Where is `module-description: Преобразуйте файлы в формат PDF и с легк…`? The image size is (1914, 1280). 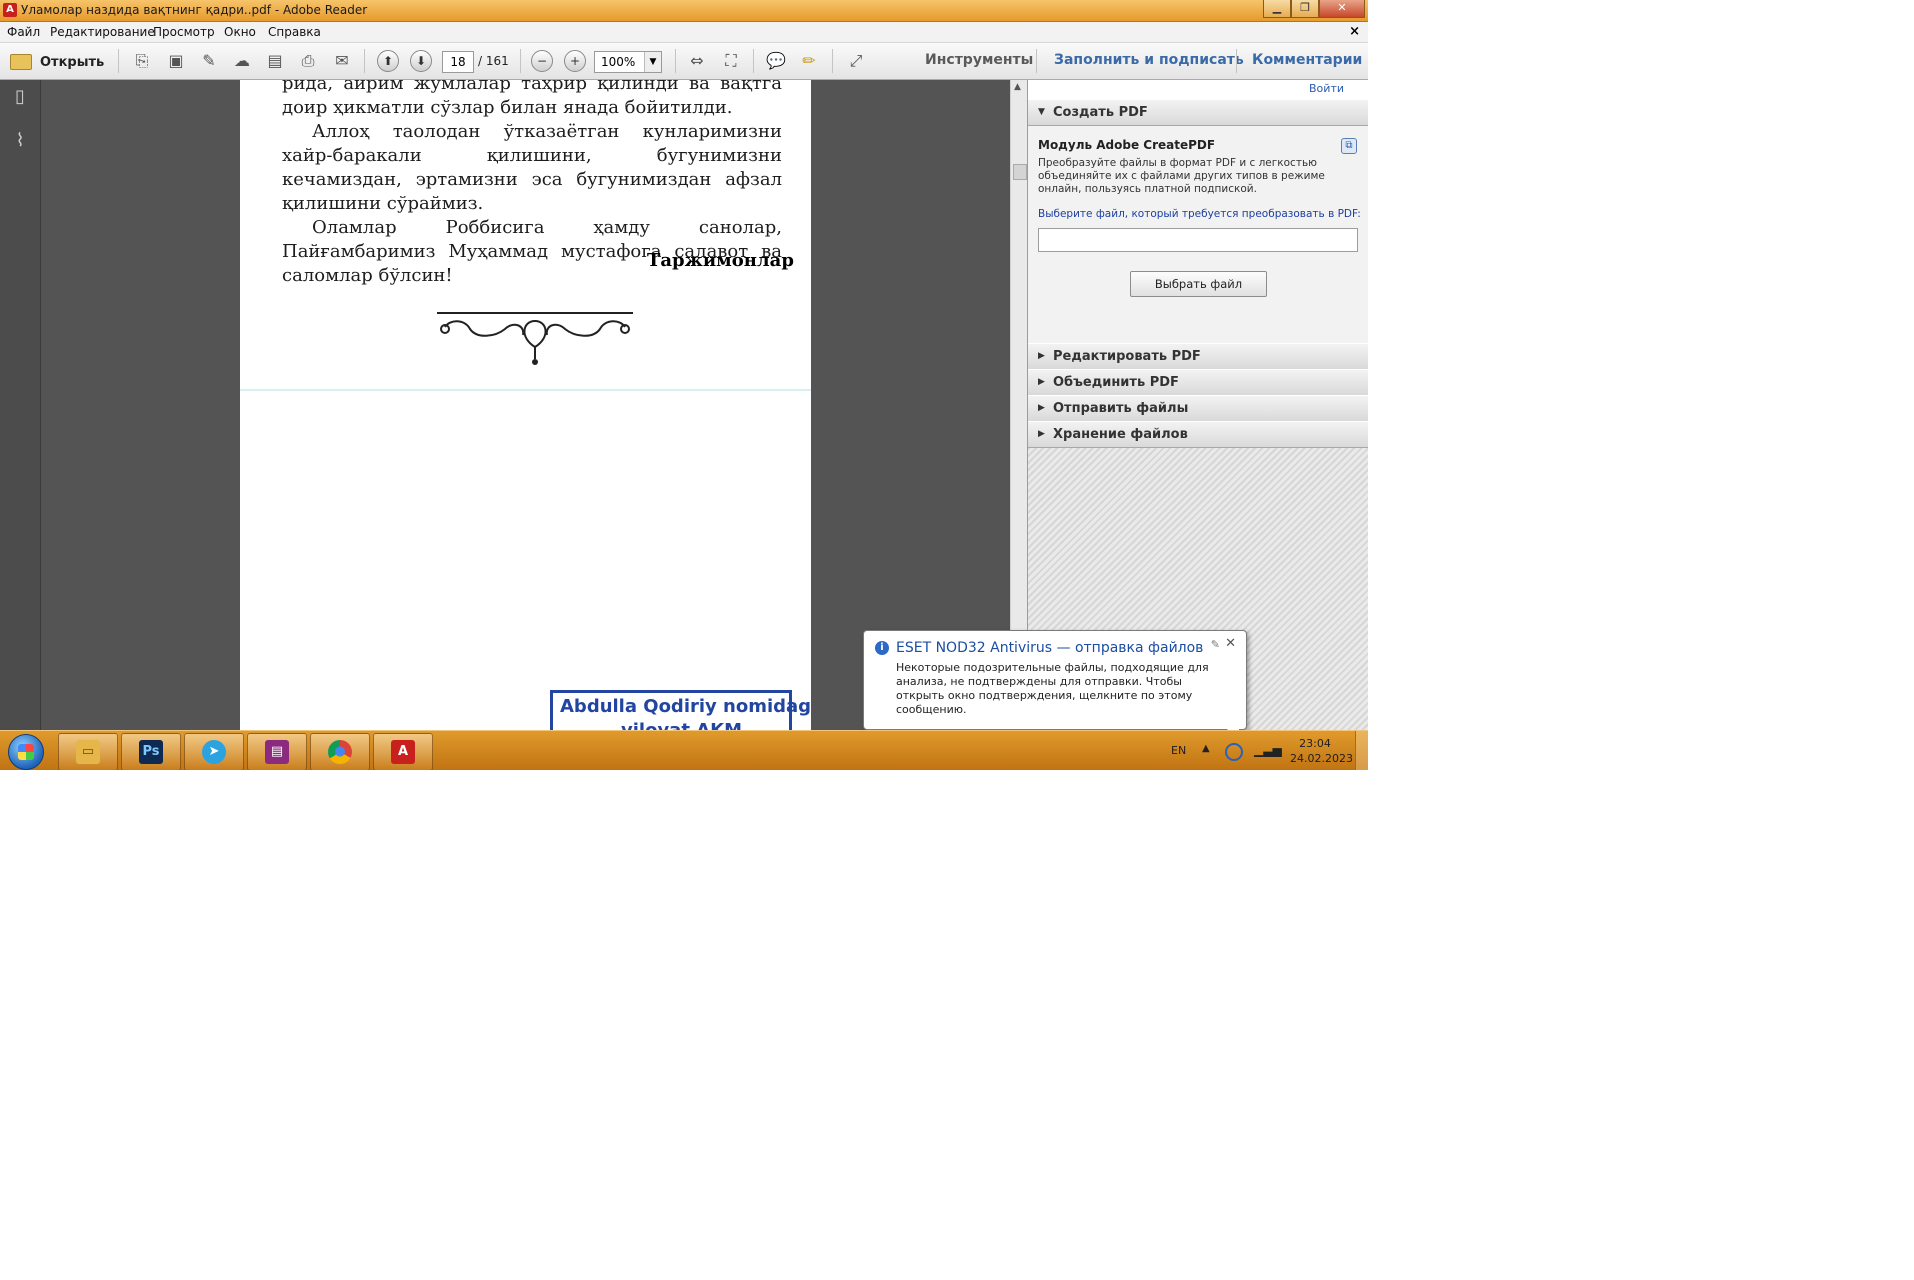 module-description: Преобразуйте файлы в формат PDF и с легк… is located at coordinates (1181, 176).